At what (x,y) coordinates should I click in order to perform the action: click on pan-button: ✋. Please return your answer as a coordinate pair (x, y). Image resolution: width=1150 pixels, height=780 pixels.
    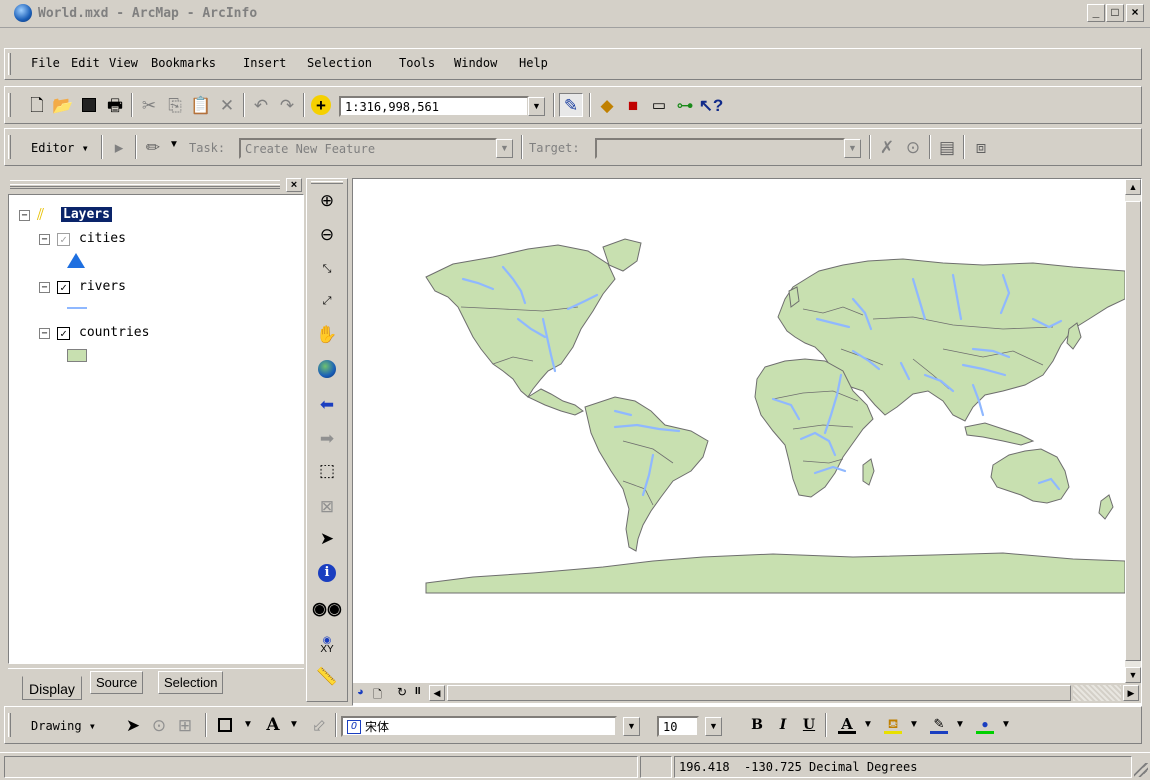
    Looking at the image, I should click on (327, 335).